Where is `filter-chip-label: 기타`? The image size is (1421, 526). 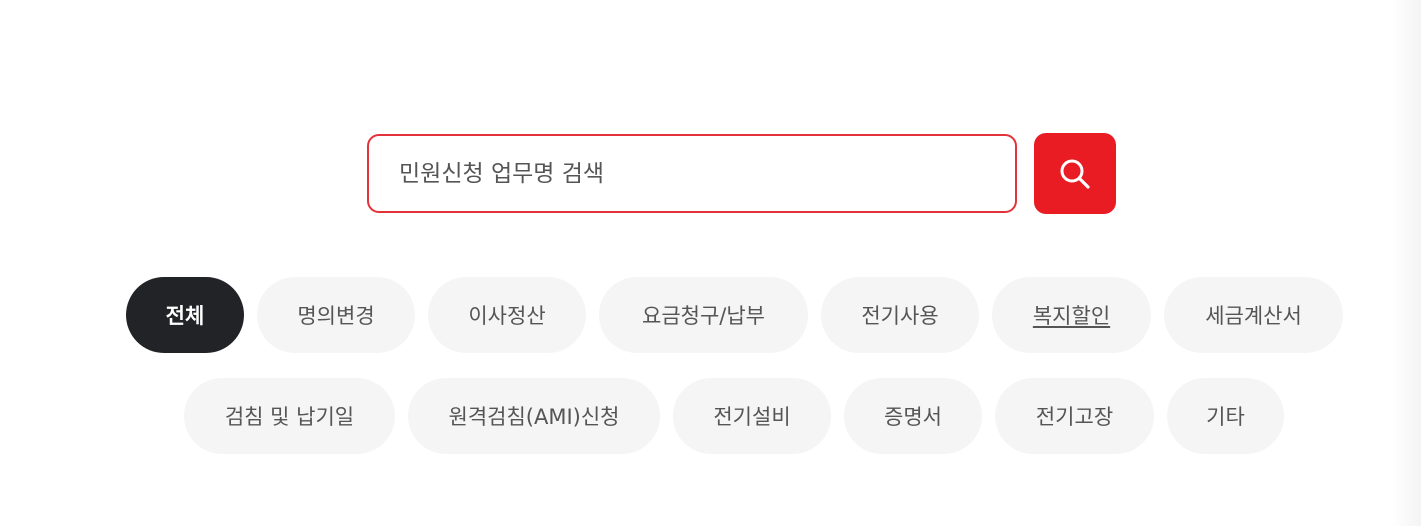
filter-chip-label: 기타 is located at coordinates (1225, 417).